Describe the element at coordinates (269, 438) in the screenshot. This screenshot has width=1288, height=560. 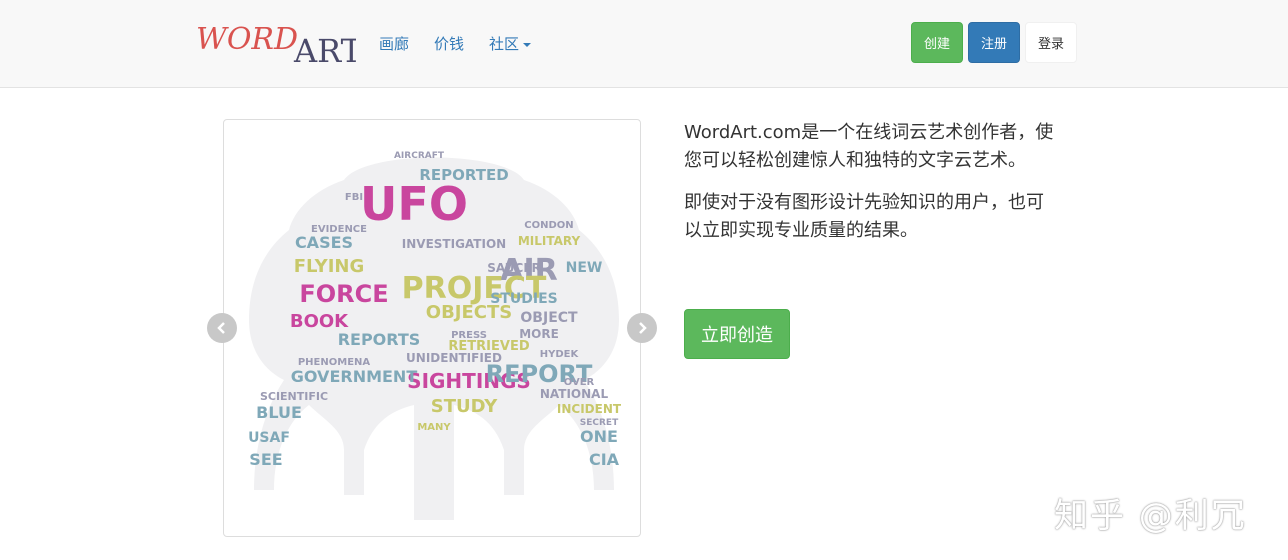
I see `cloud-word: USAF` at that location.